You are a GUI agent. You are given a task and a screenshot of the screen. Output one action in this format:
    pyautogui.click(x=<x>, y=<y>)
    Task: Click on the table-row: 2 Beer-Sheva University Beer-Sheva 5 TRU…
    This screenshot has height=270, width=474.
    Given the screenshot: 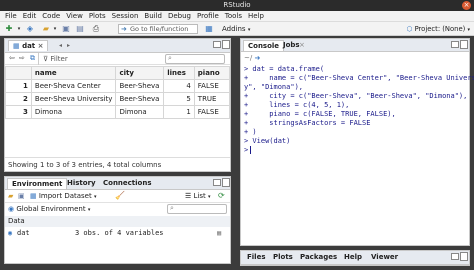 What is the action you would take?
    pyautogui.click(x=118, y=99)
    